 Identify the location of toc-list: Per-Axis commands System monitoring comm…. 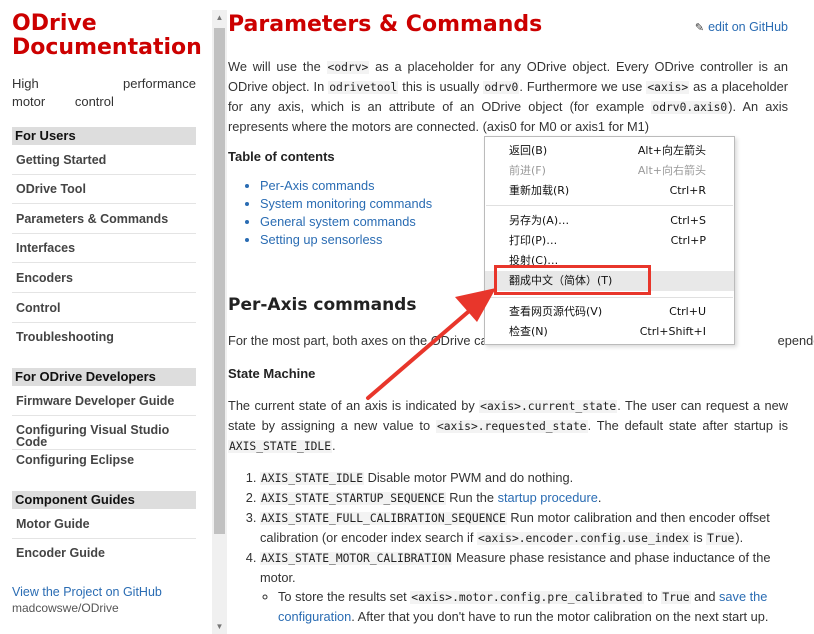
(339, 213).